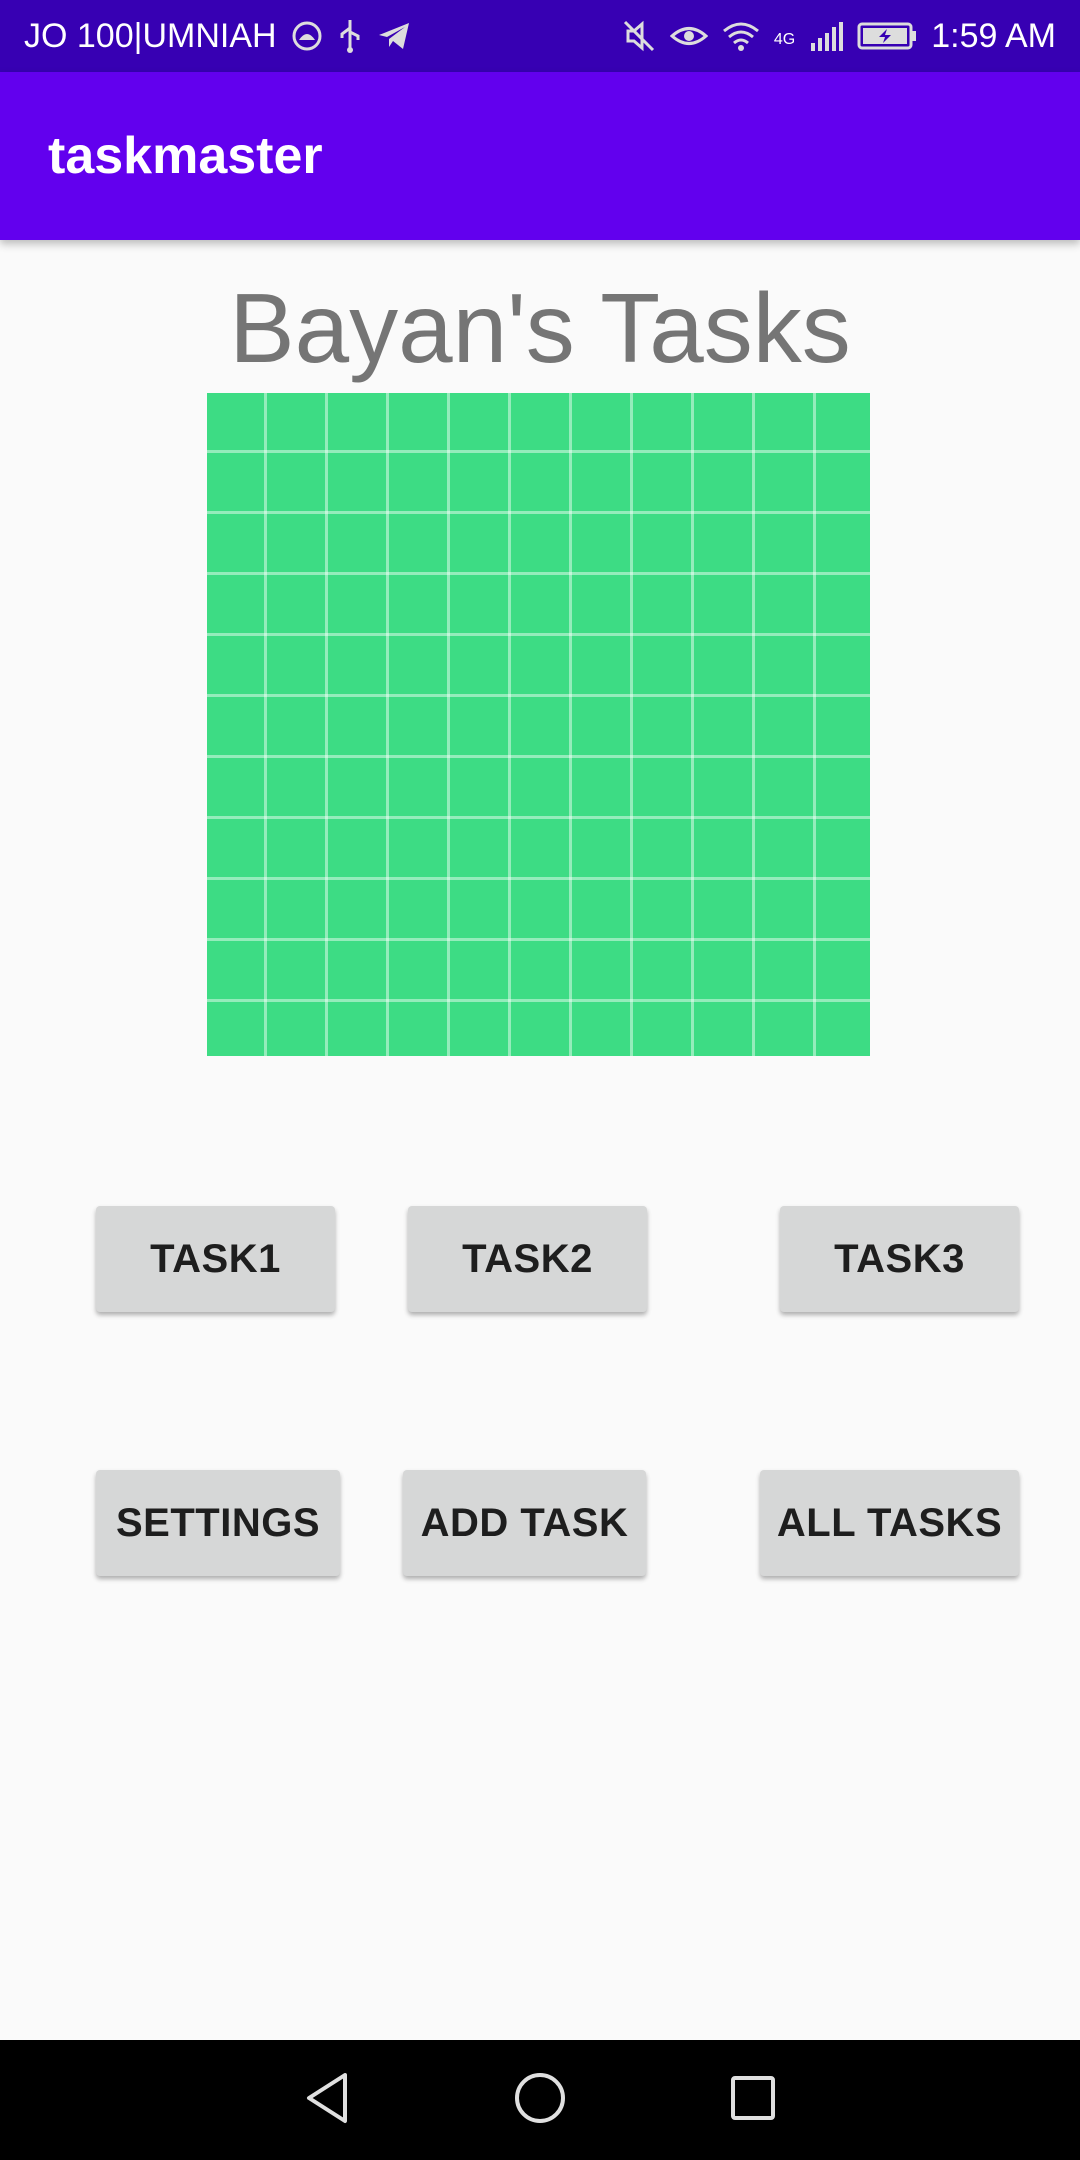  Describe the element at coordinates (887, 36) in the screenshot. I see `battery-charging-icon` at that location.